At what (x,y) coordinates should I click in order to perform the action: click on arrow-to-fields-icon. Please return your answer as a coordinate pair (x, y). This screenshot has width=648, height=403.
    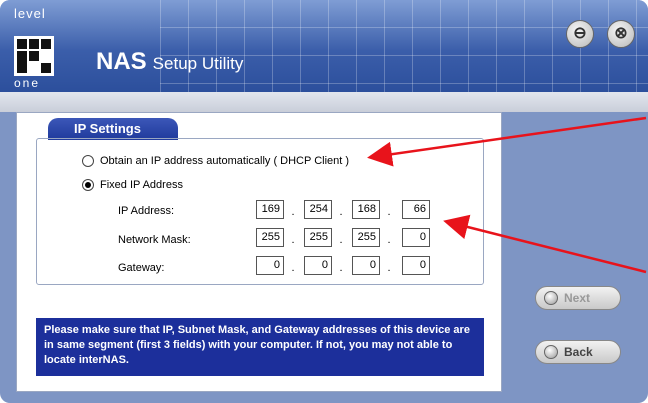
    Looking at the image, I should click on (545, 244).